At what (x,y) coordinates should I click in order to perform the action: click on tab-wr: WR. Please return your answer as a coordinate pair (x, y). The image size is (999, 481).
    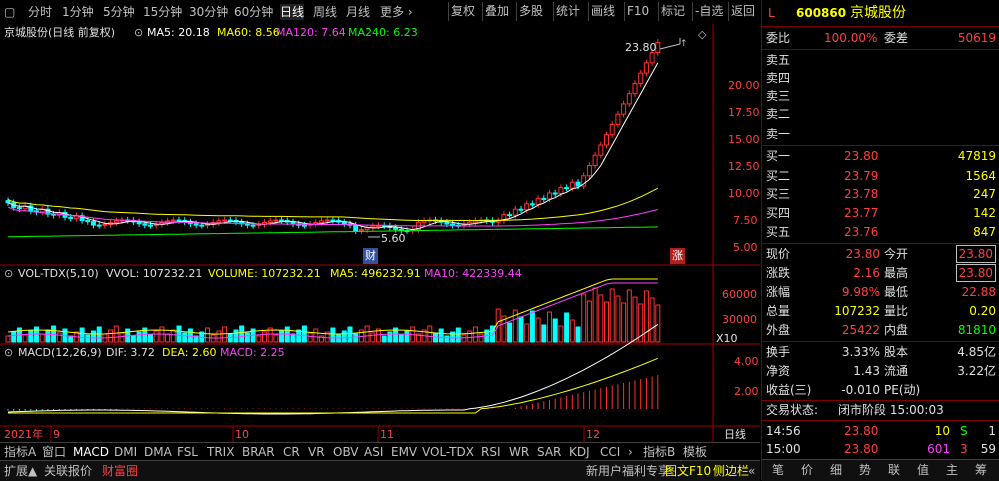
    Looking at the image, I should click on (519, 452).